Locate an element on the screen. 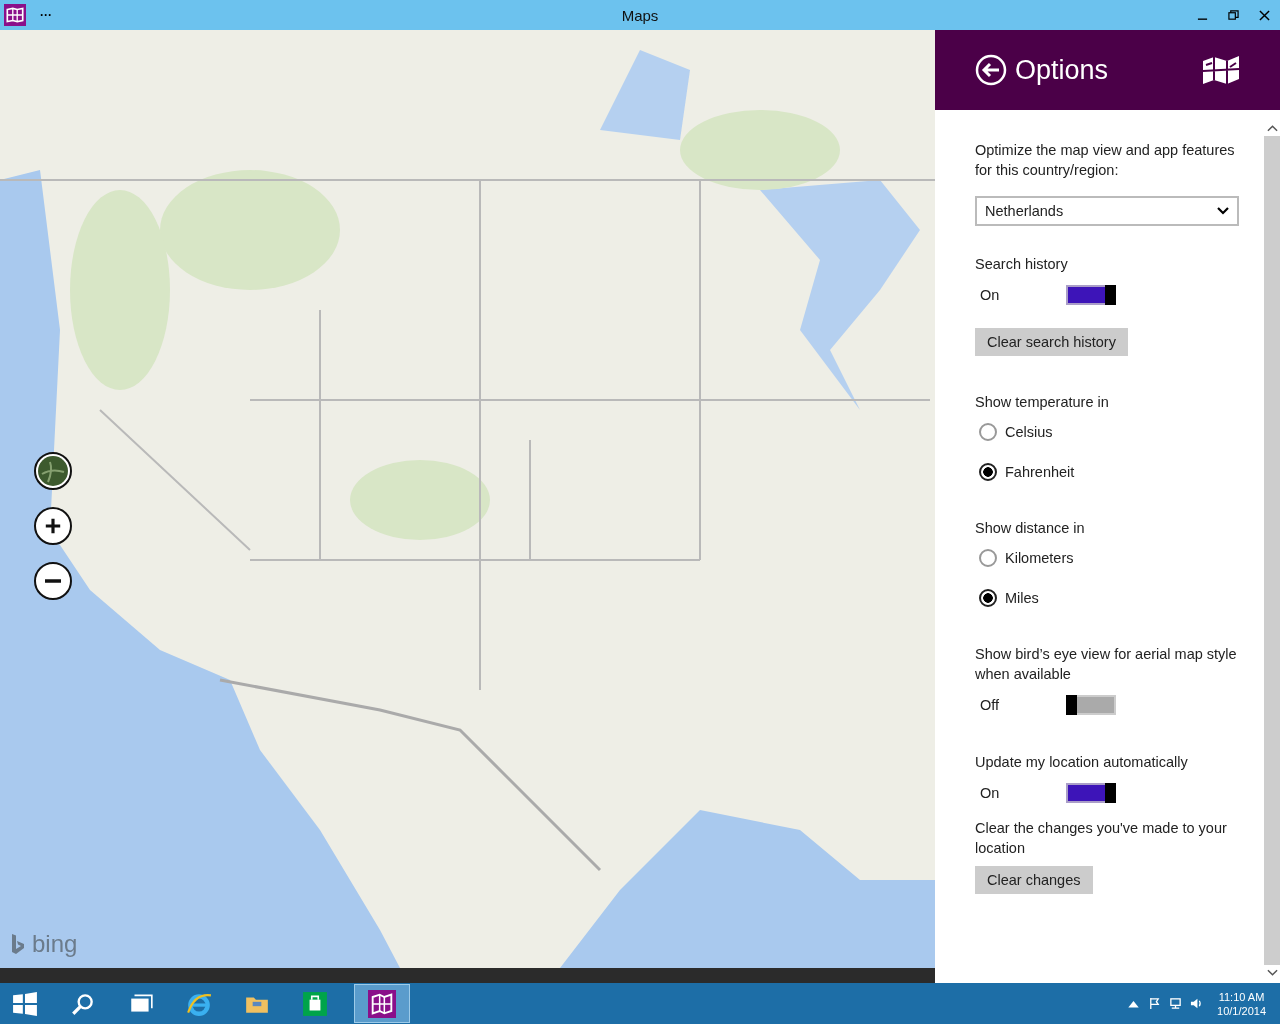 The image size is (1280, 1024). network-icon is located at coordinates (1176, 1003).